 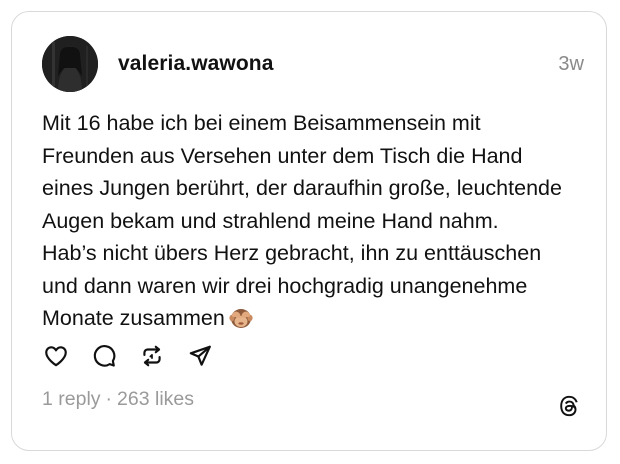 What do you see at coordinates (195, 64) in the screenshot?
I see `username: valeria.wawona` at bounding box center [195, 64].